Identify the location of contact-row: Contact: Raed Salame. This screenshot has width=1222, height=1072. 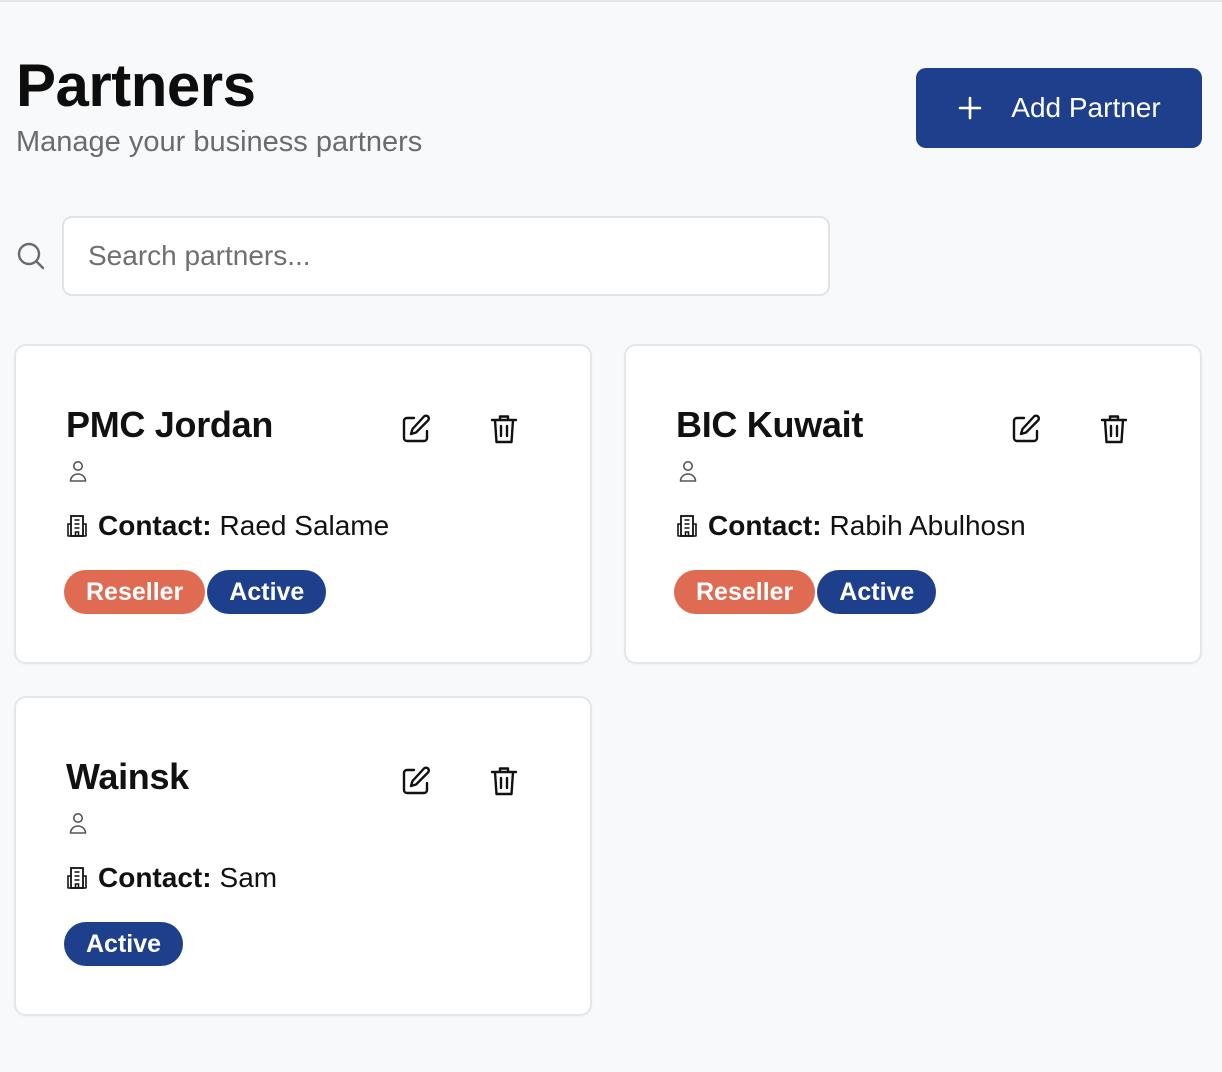
(227, 526).